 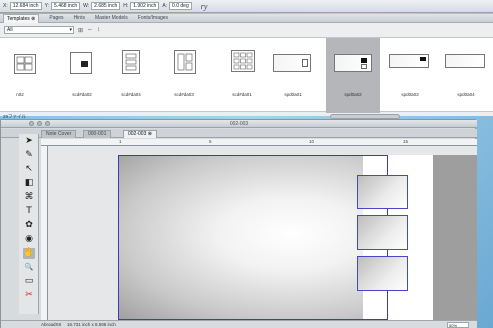 I want to click on filter-value: All, so click(x=10, y=30).